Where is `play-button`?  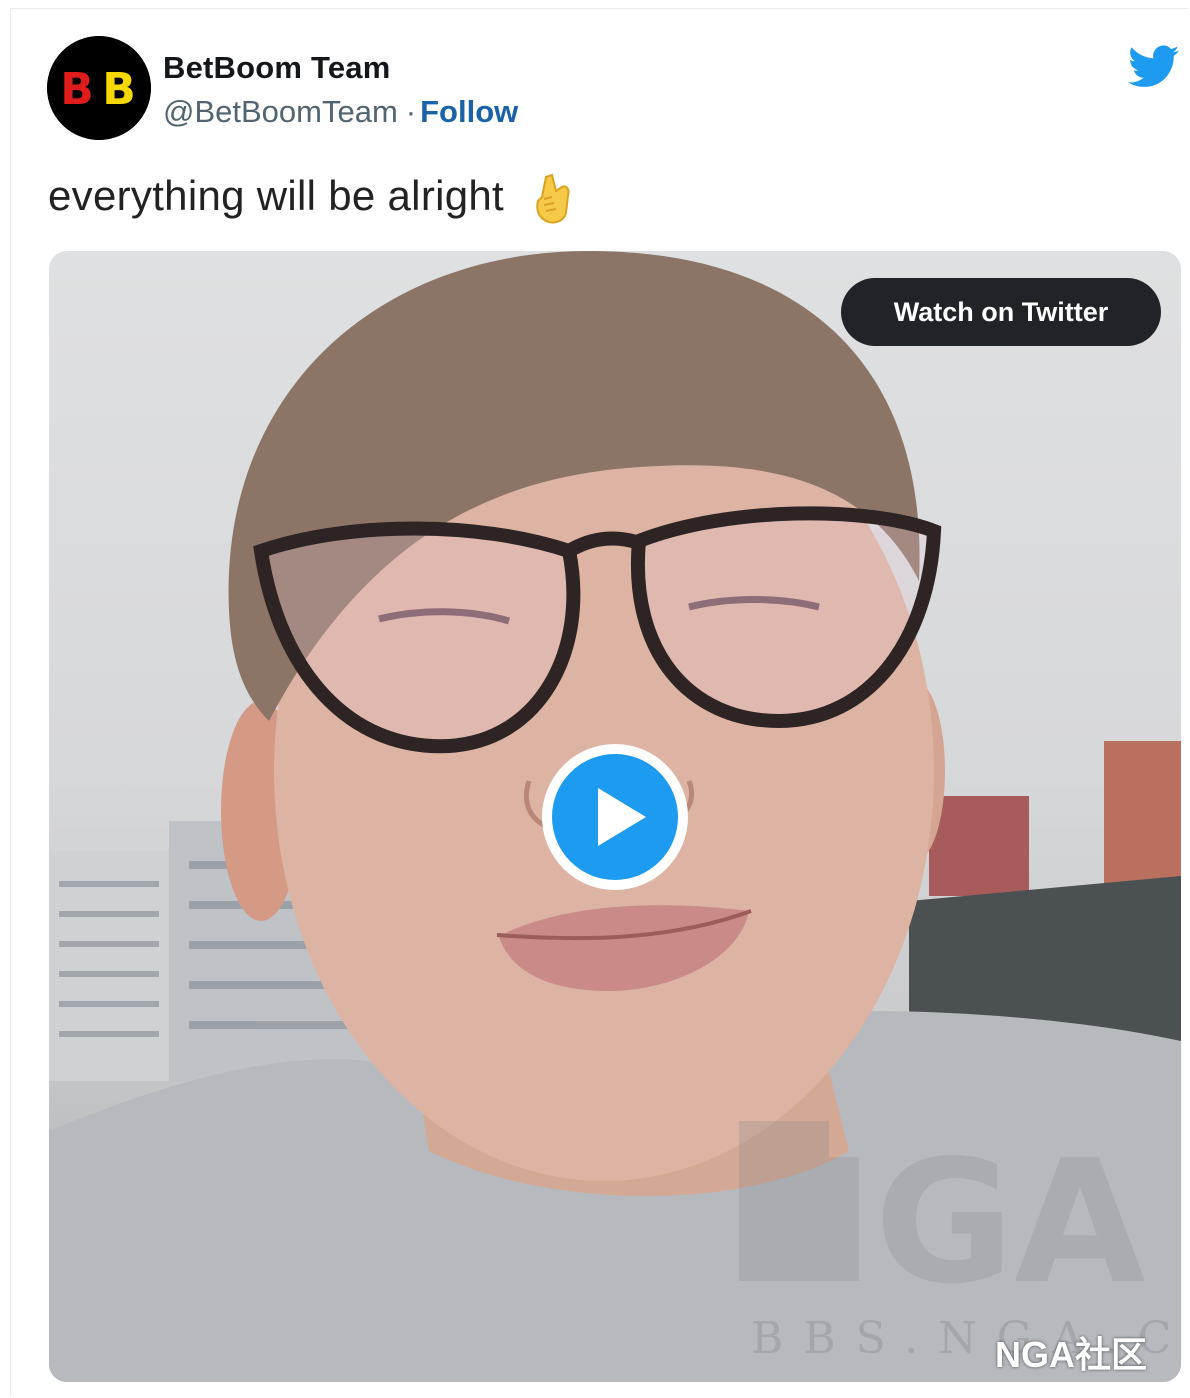 play-button is located at coordinates (615, 817).